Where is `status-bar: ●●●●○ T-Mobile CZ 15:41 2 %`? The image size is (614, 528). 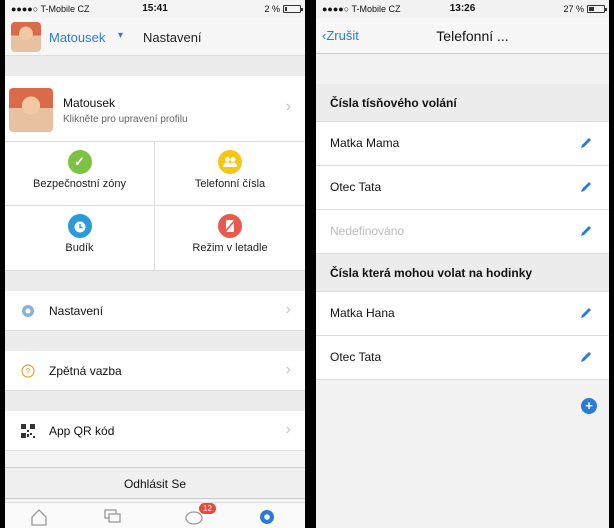
status-bar: ●●●●○ T-Mobile CZ 15:41 2 % is located at coordinates (155, 9).